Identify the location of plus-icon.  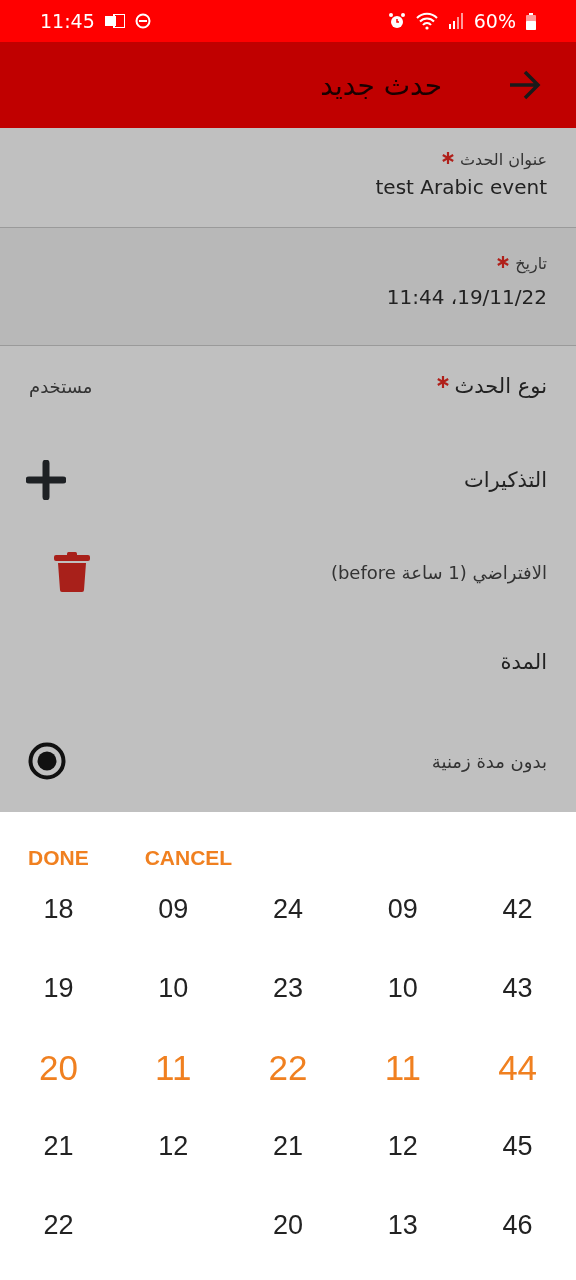
(46, 480).